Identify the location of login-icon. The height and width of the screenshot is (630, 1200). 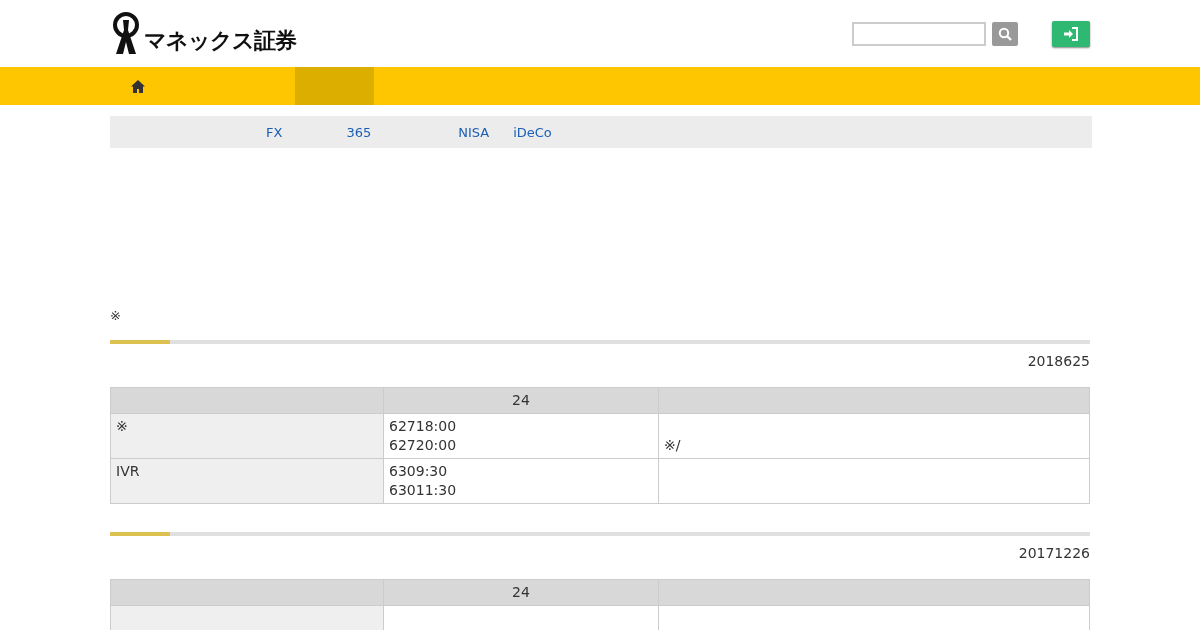
(1071, 33).